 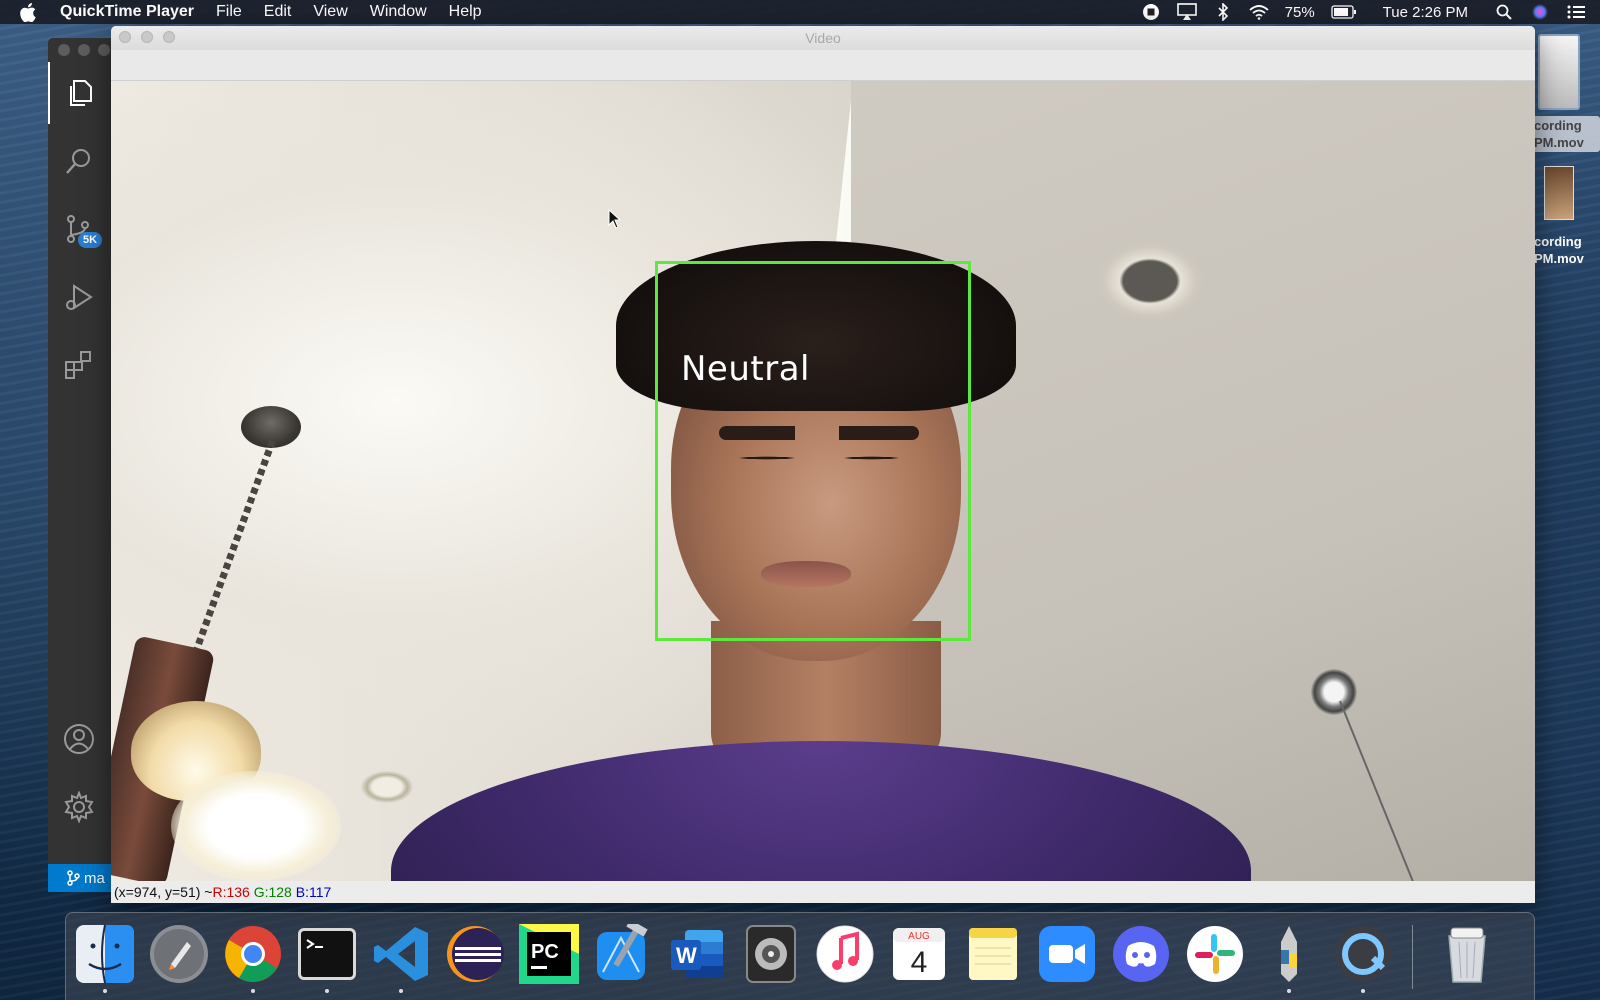 I want to click on apple-menu-icon, so click(x=31, y=12).